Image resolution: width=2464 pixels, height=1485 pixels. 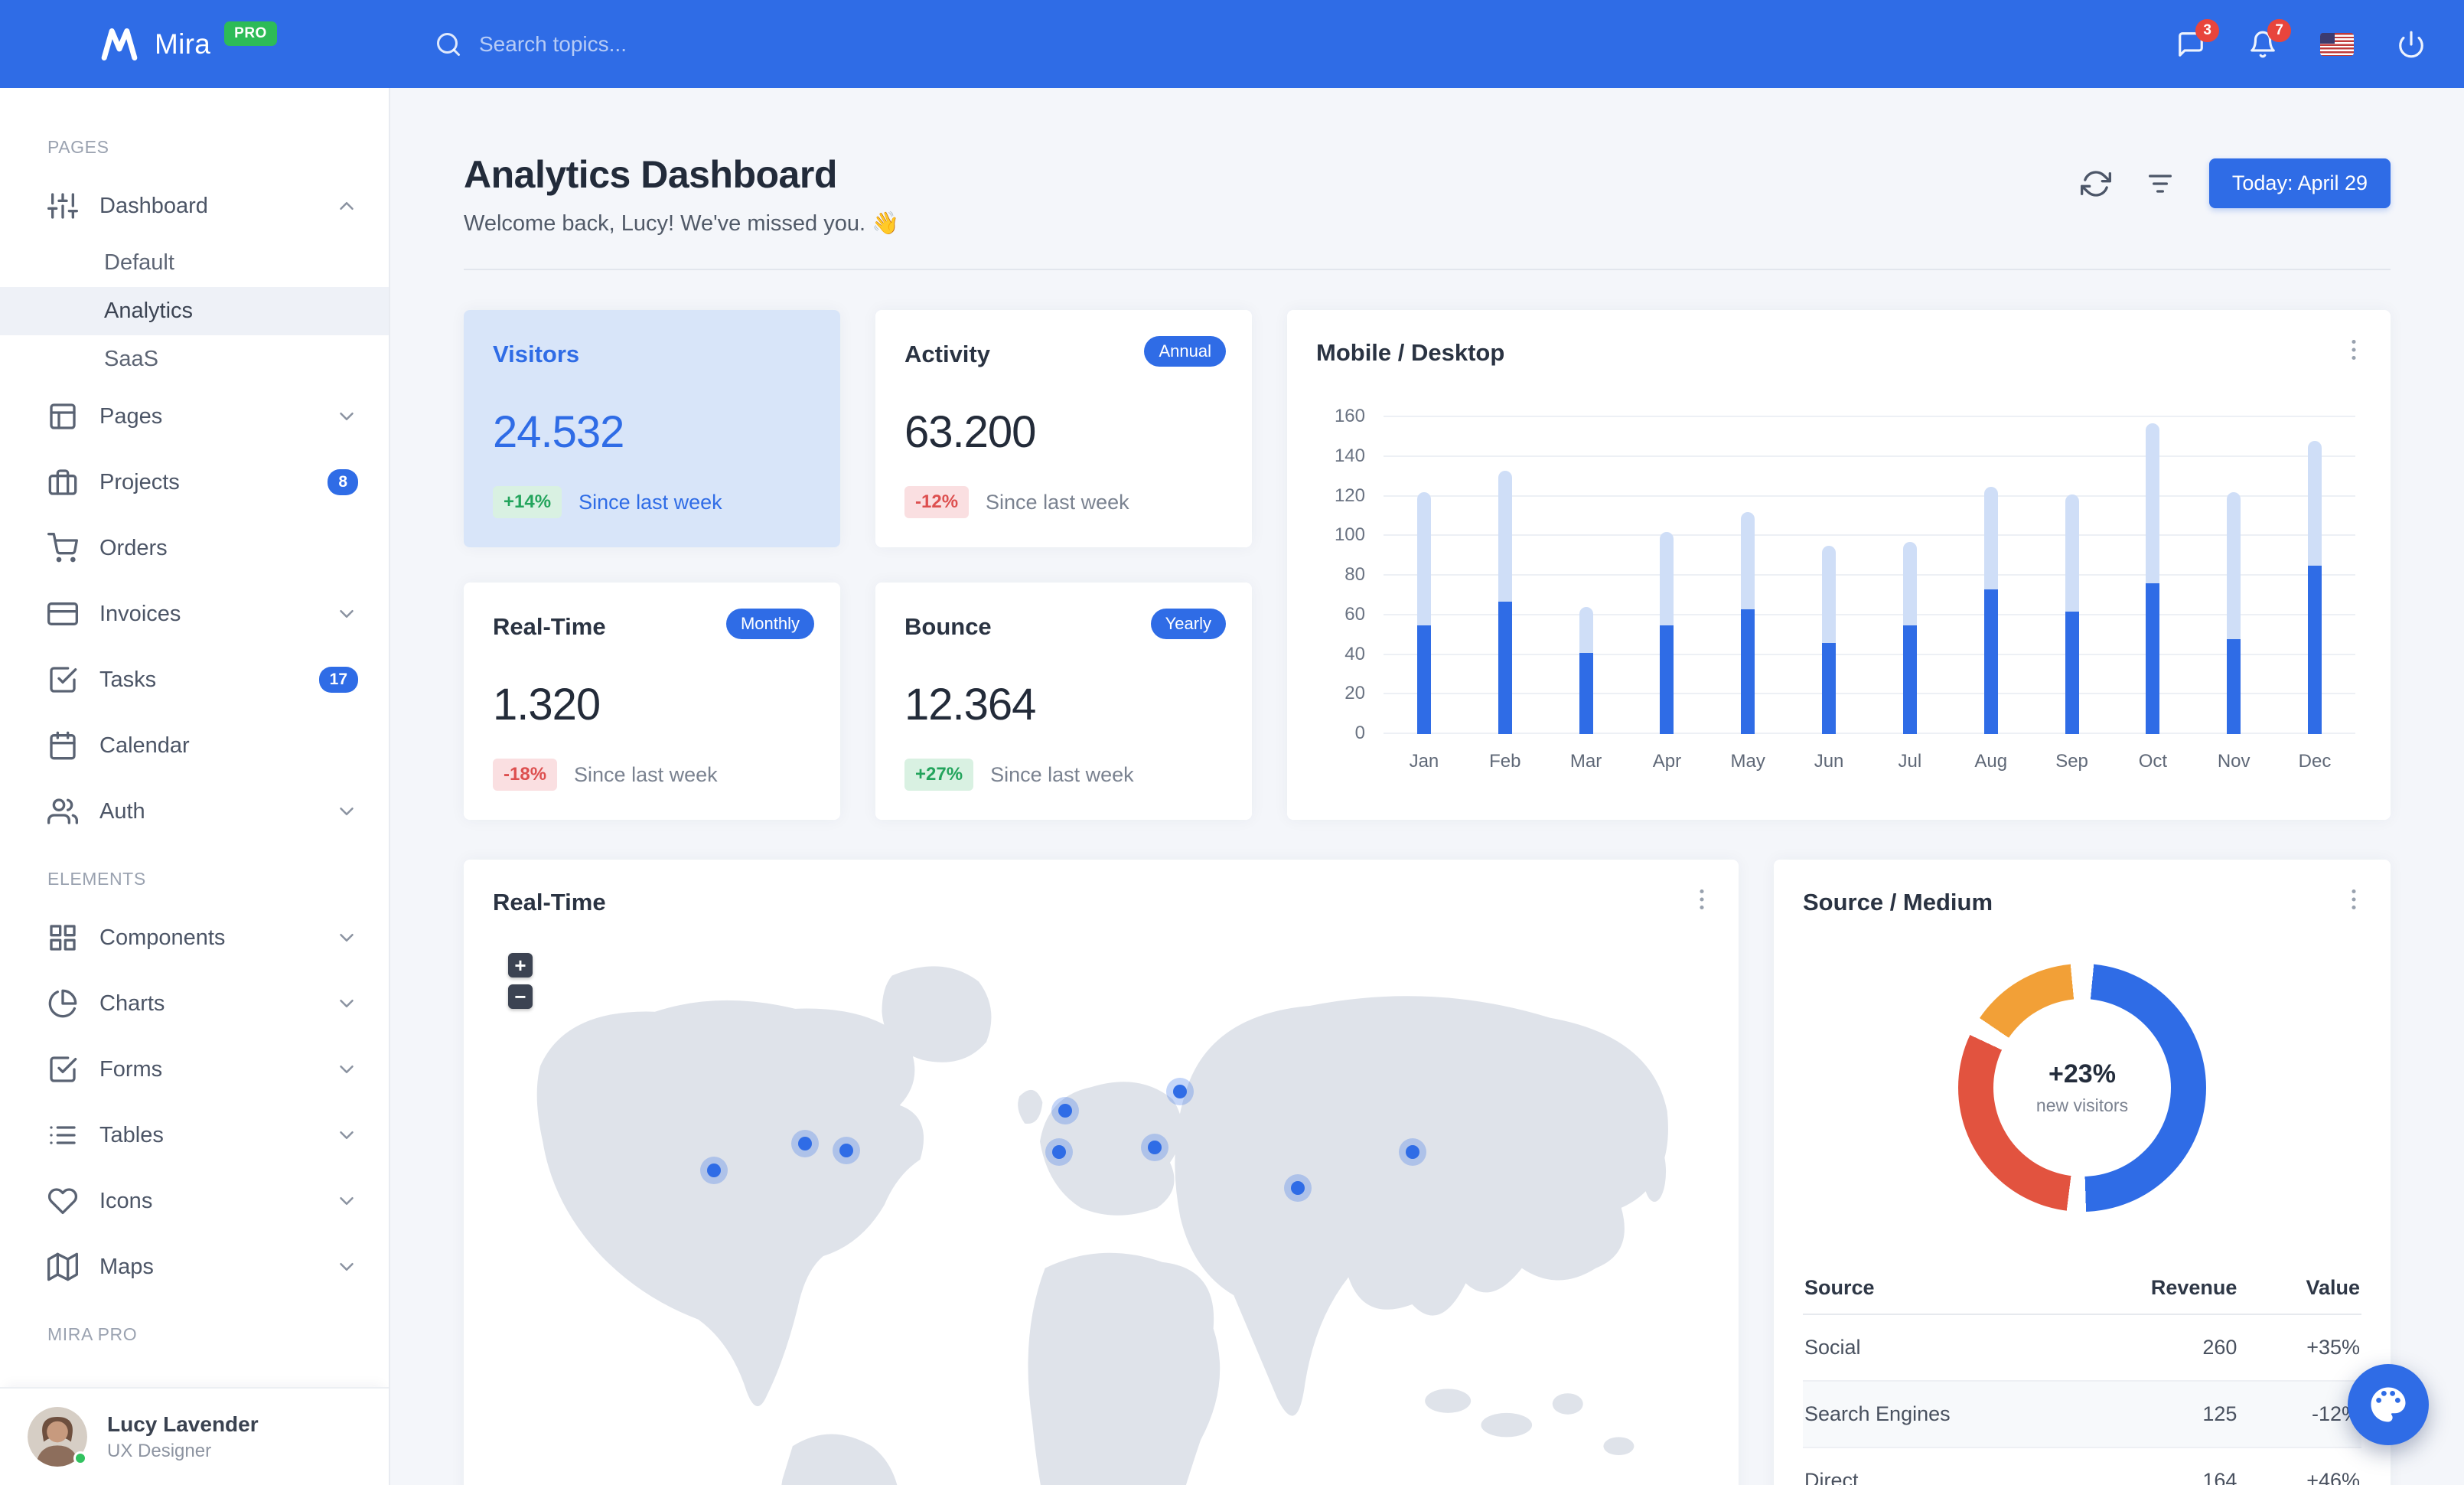 What do you see at coordinates (194, 1267) in the screenshot?
I see `sidebar-item-maps: Maps` at bounding box center [194, 1267].